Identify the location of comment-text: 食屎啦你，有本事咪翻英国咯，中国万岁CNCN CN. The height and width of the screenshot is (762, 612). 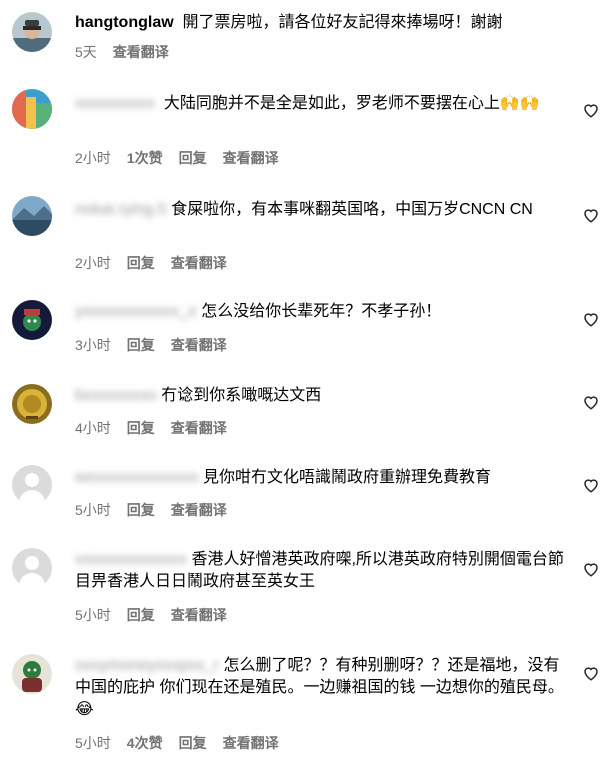
(352, 209).